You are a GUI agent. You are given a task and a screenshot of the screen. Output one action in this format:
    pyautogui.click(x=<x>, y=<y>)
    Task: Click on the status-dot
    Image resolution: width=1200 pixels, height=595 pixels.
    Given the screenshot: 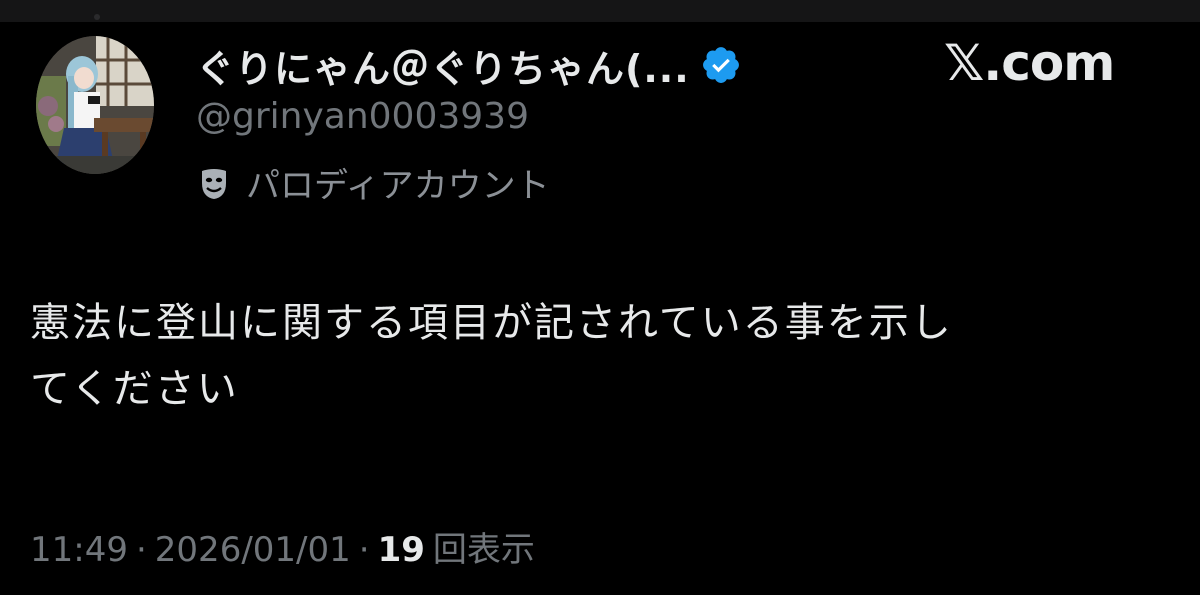 What is the action you would take?
    pyautogui.click(x=97, y=17)
    